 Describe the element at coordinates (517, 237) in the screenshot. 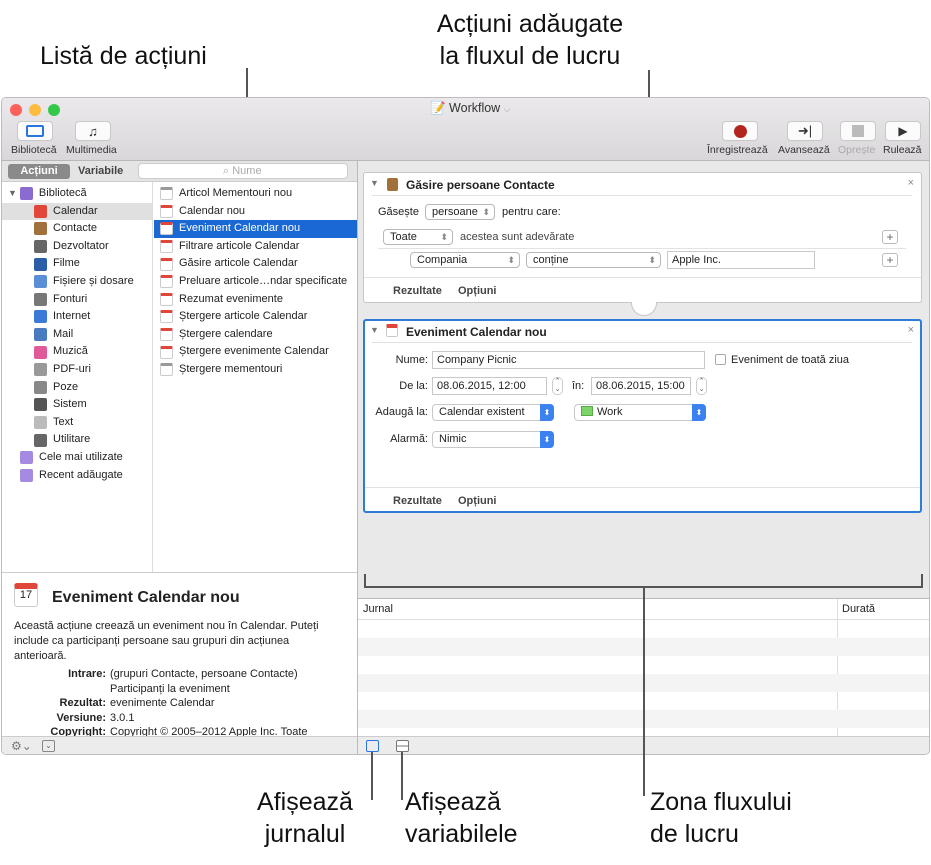

I see `are-true-label: acestea sunt adevărate` at that location.